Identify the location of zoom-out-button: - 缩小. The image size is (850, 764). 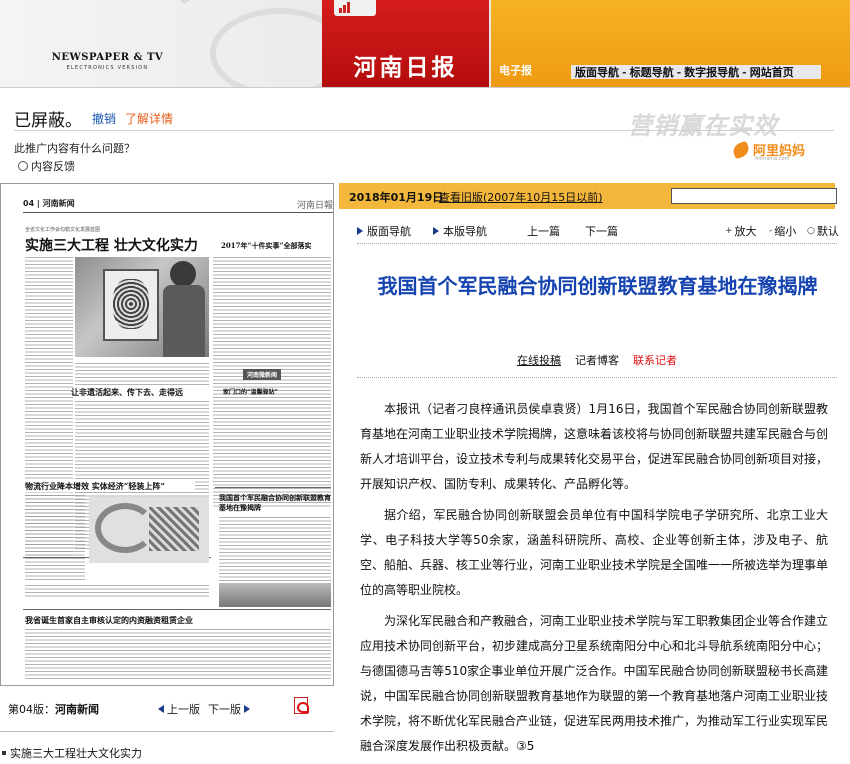
(782, 231).